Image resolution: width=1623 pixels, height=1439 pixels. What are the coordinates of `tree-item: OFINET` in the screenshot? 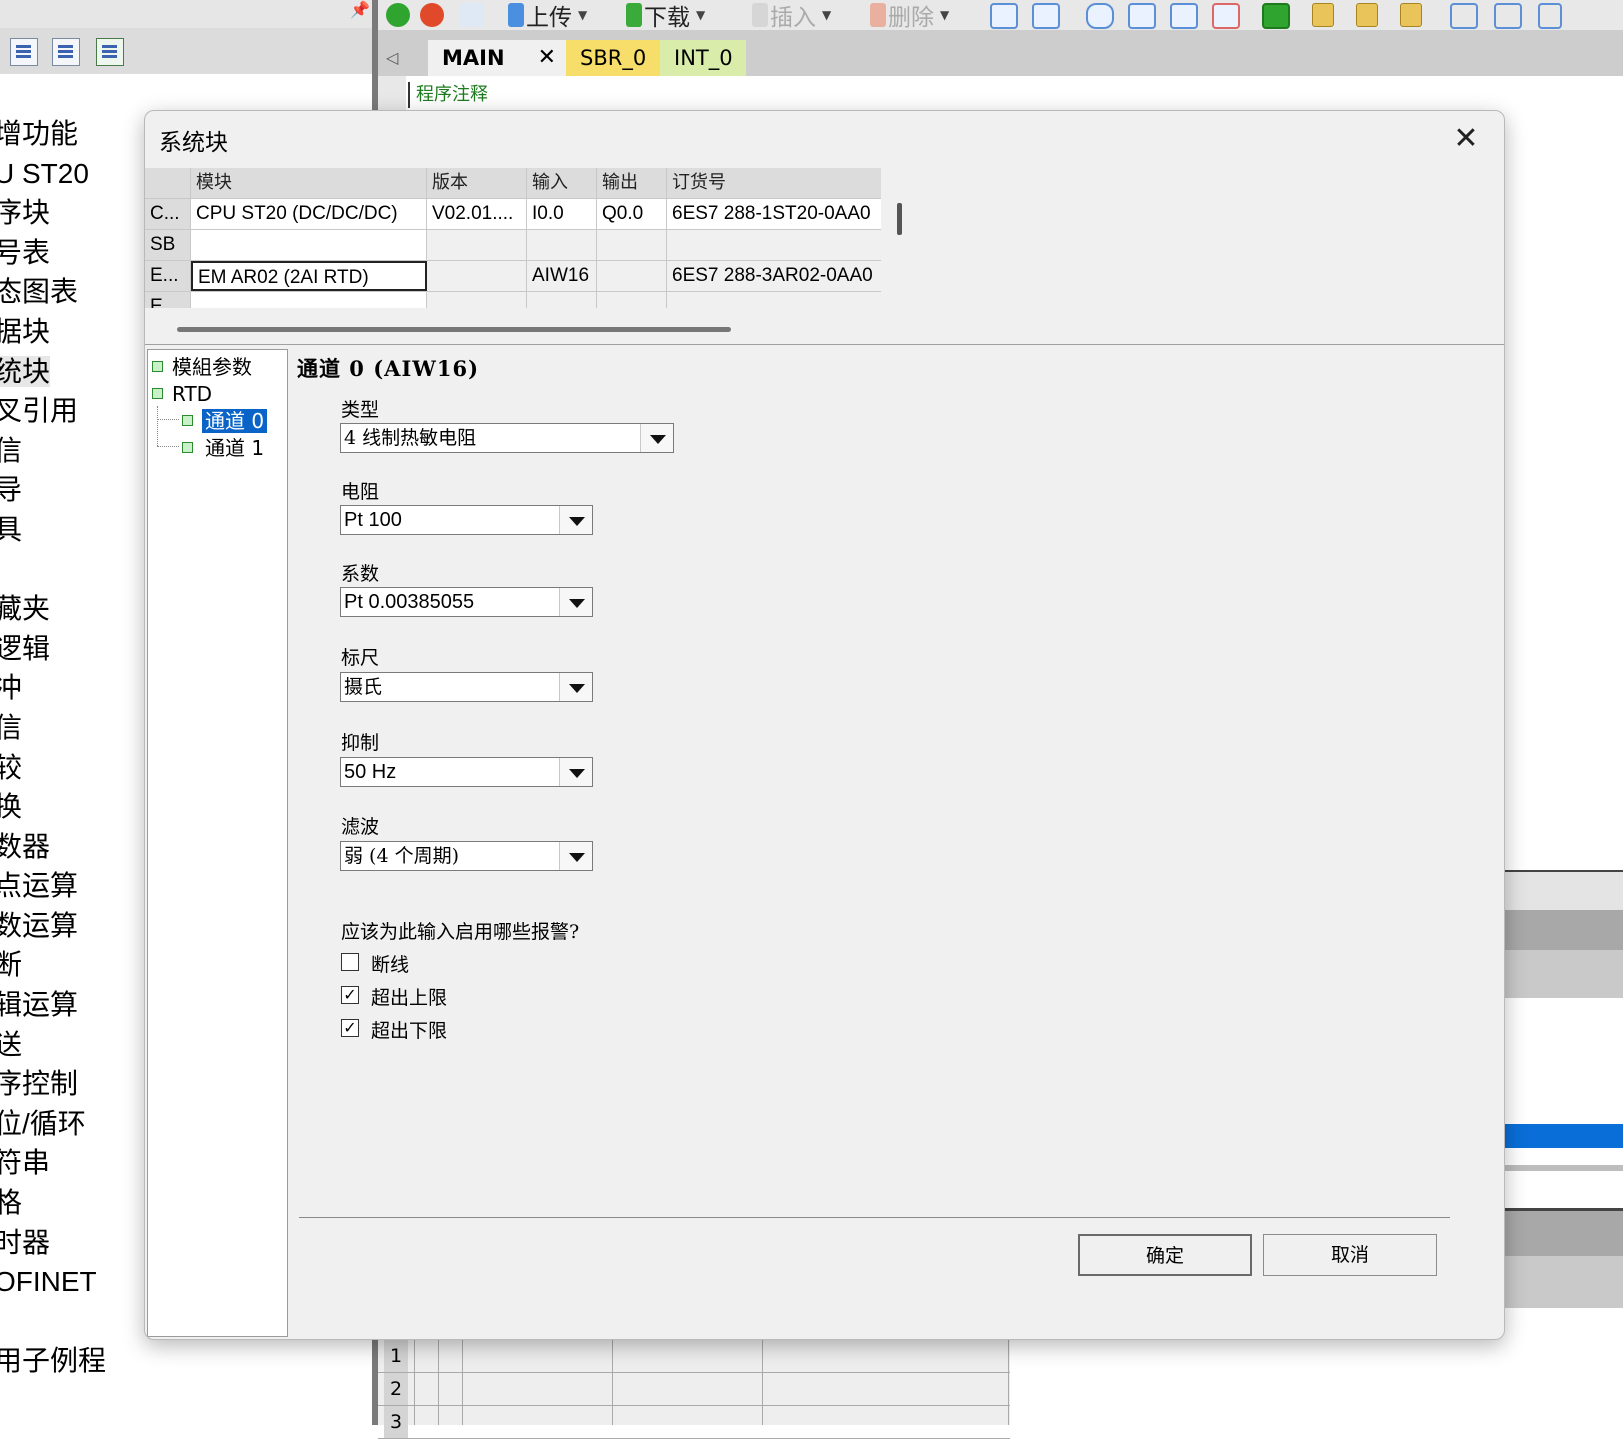 It's located at (53, 1282).